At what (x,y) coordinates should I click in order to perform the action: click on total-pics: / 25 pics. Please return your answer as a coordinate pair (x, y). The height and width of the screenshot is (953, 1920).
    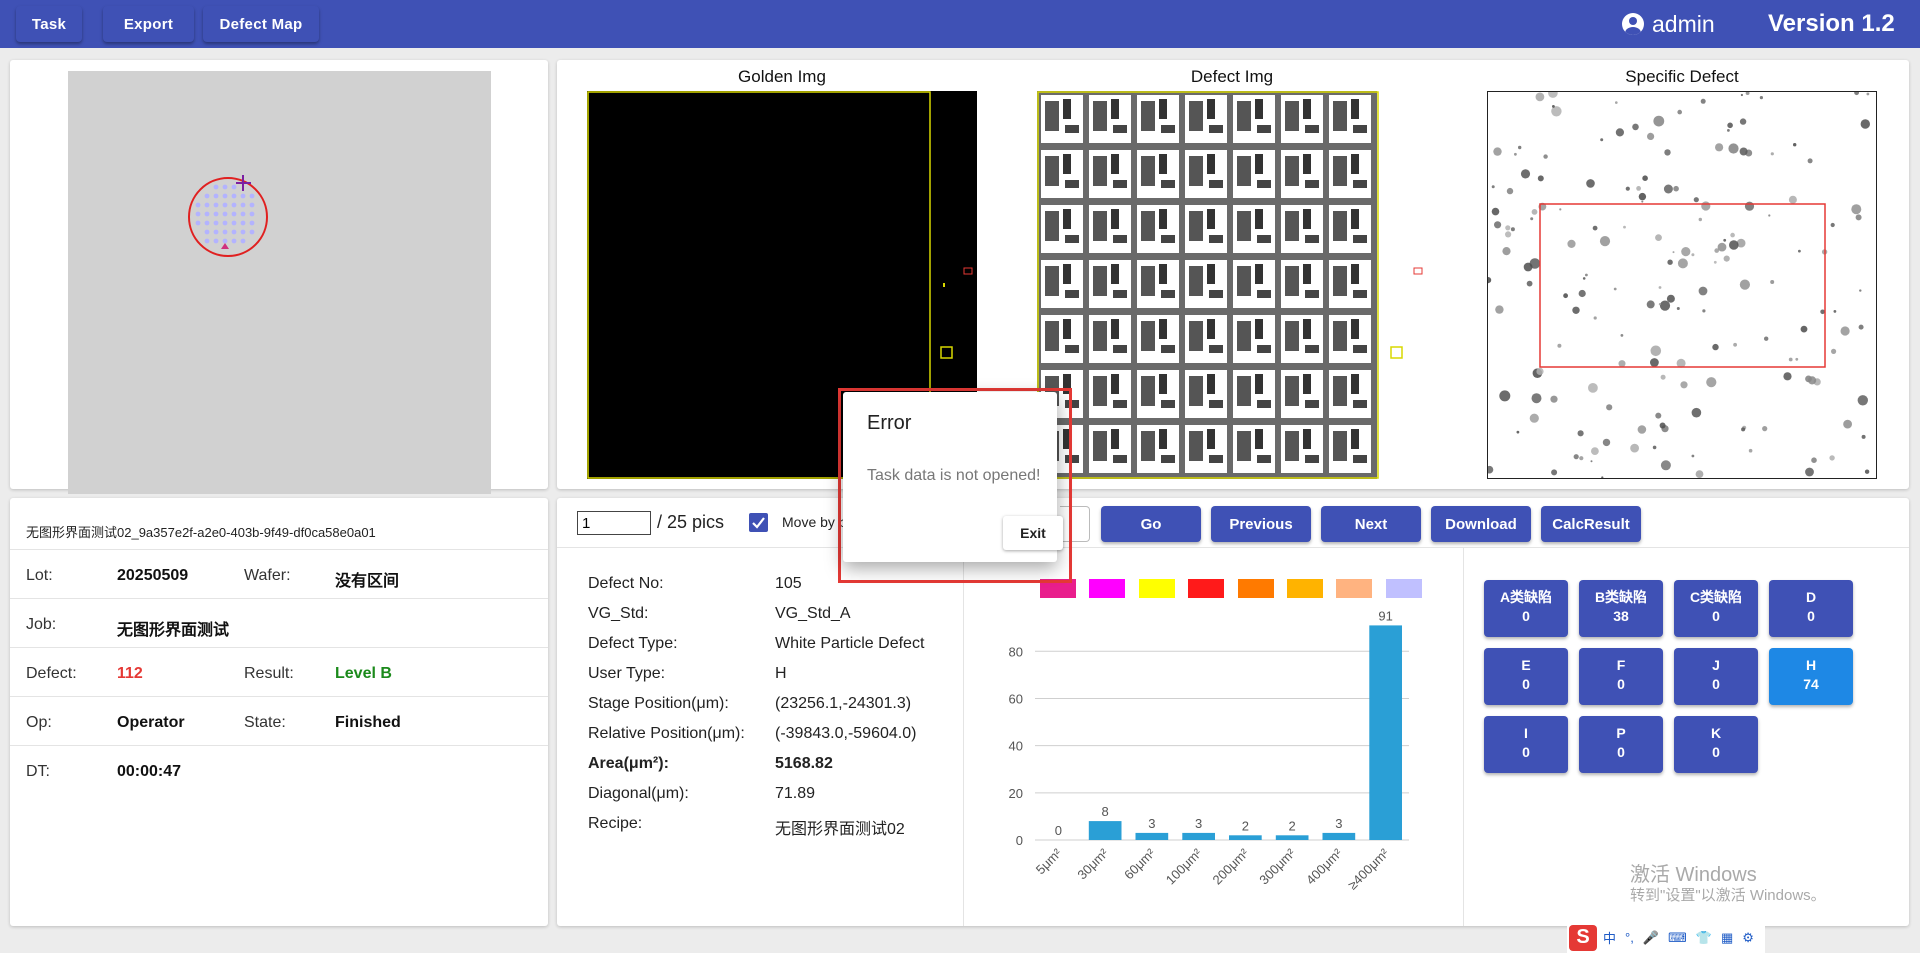
    Looking at the image, I should click on (691, 522).